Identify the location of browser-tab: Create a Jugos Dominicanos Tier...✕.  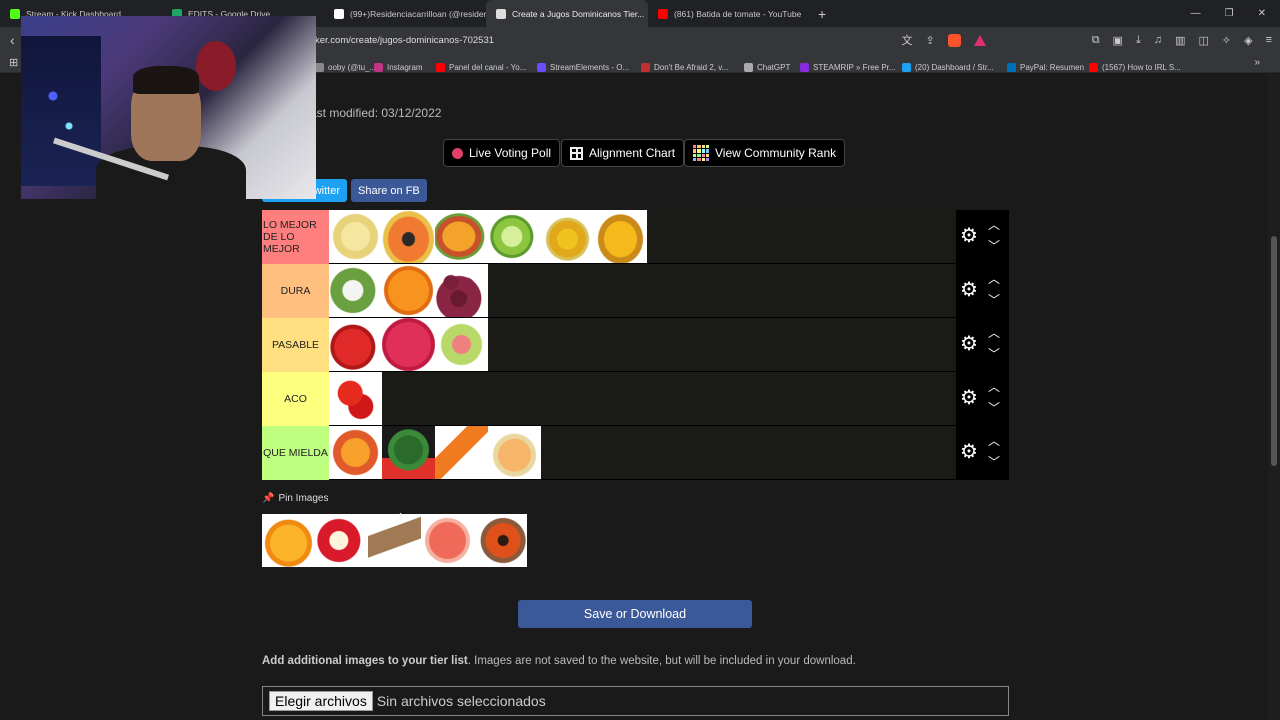
(567, 13).